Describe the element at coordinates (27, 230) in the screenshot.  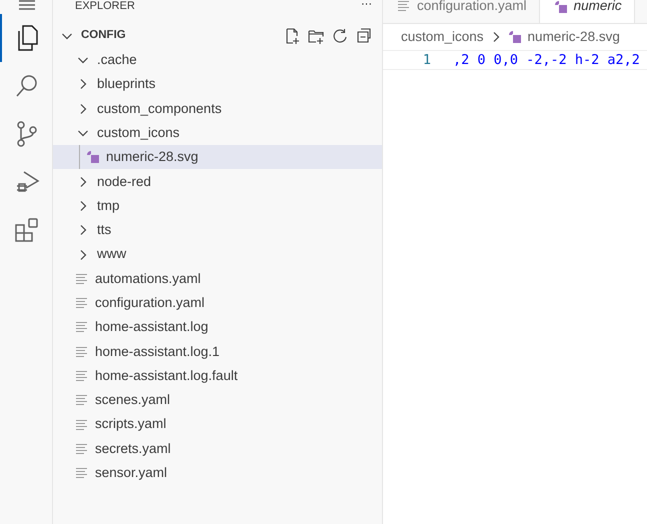
I see `extensions-icon` at that location.